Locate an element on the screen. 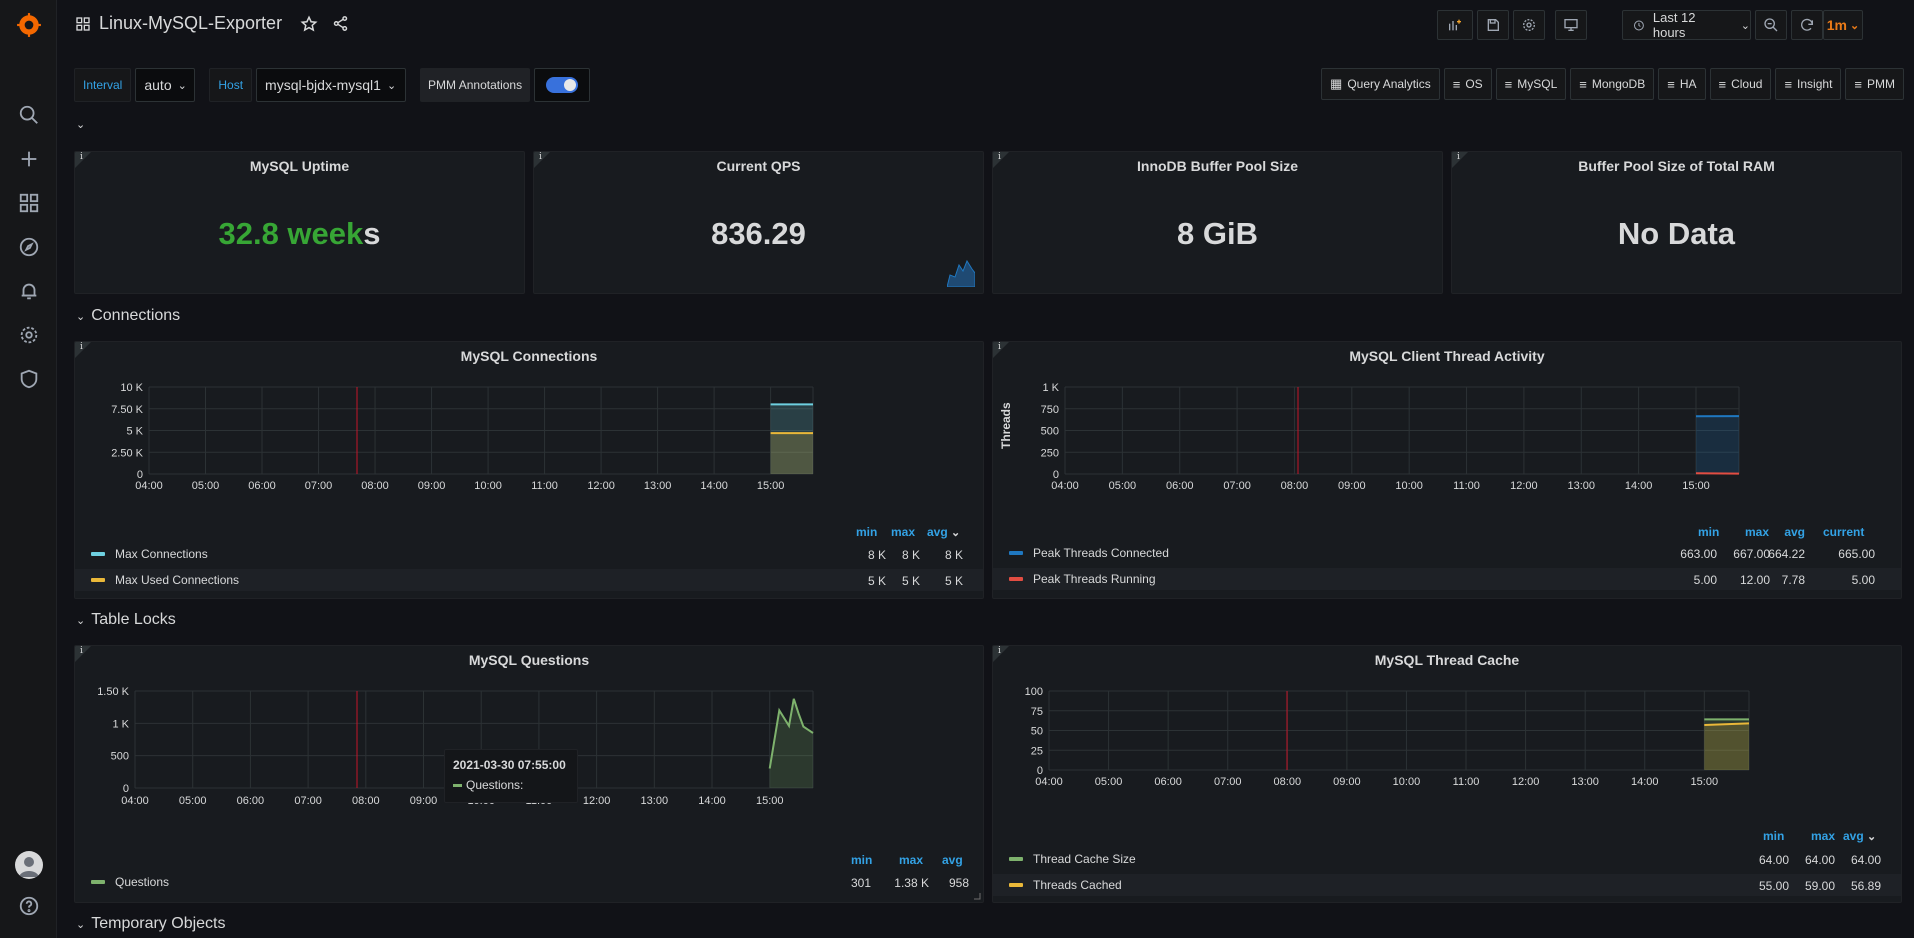  gear-icon is located at coordinates (29, 335).